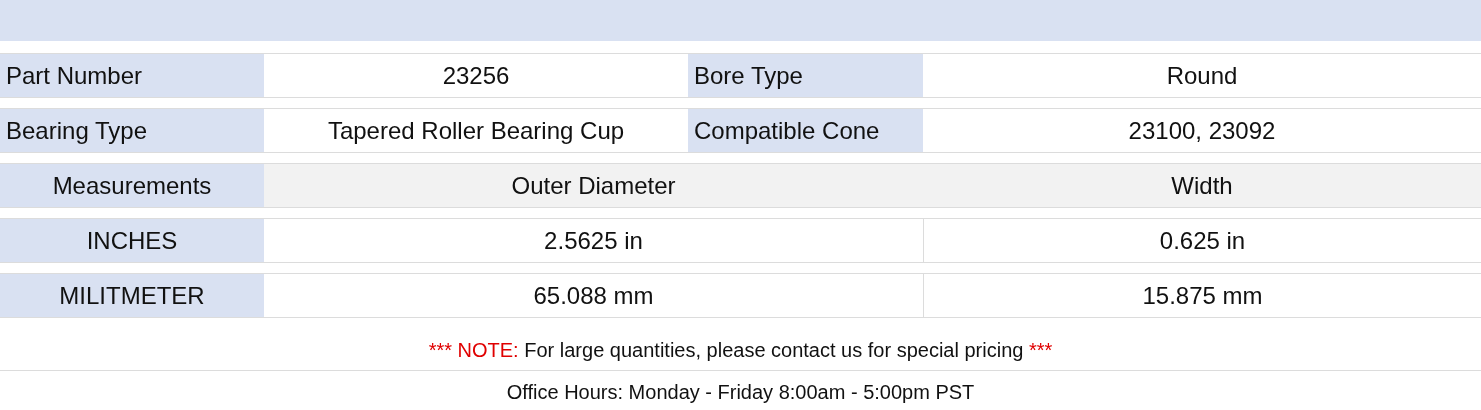 The image size is (1481, 410). What do you see at coordinates (740, 350) in the screenshot?
I see `pricing-note: *** NOTE: For large quantities, please contact us for special pricing ***` at bounding box center [740, 350].